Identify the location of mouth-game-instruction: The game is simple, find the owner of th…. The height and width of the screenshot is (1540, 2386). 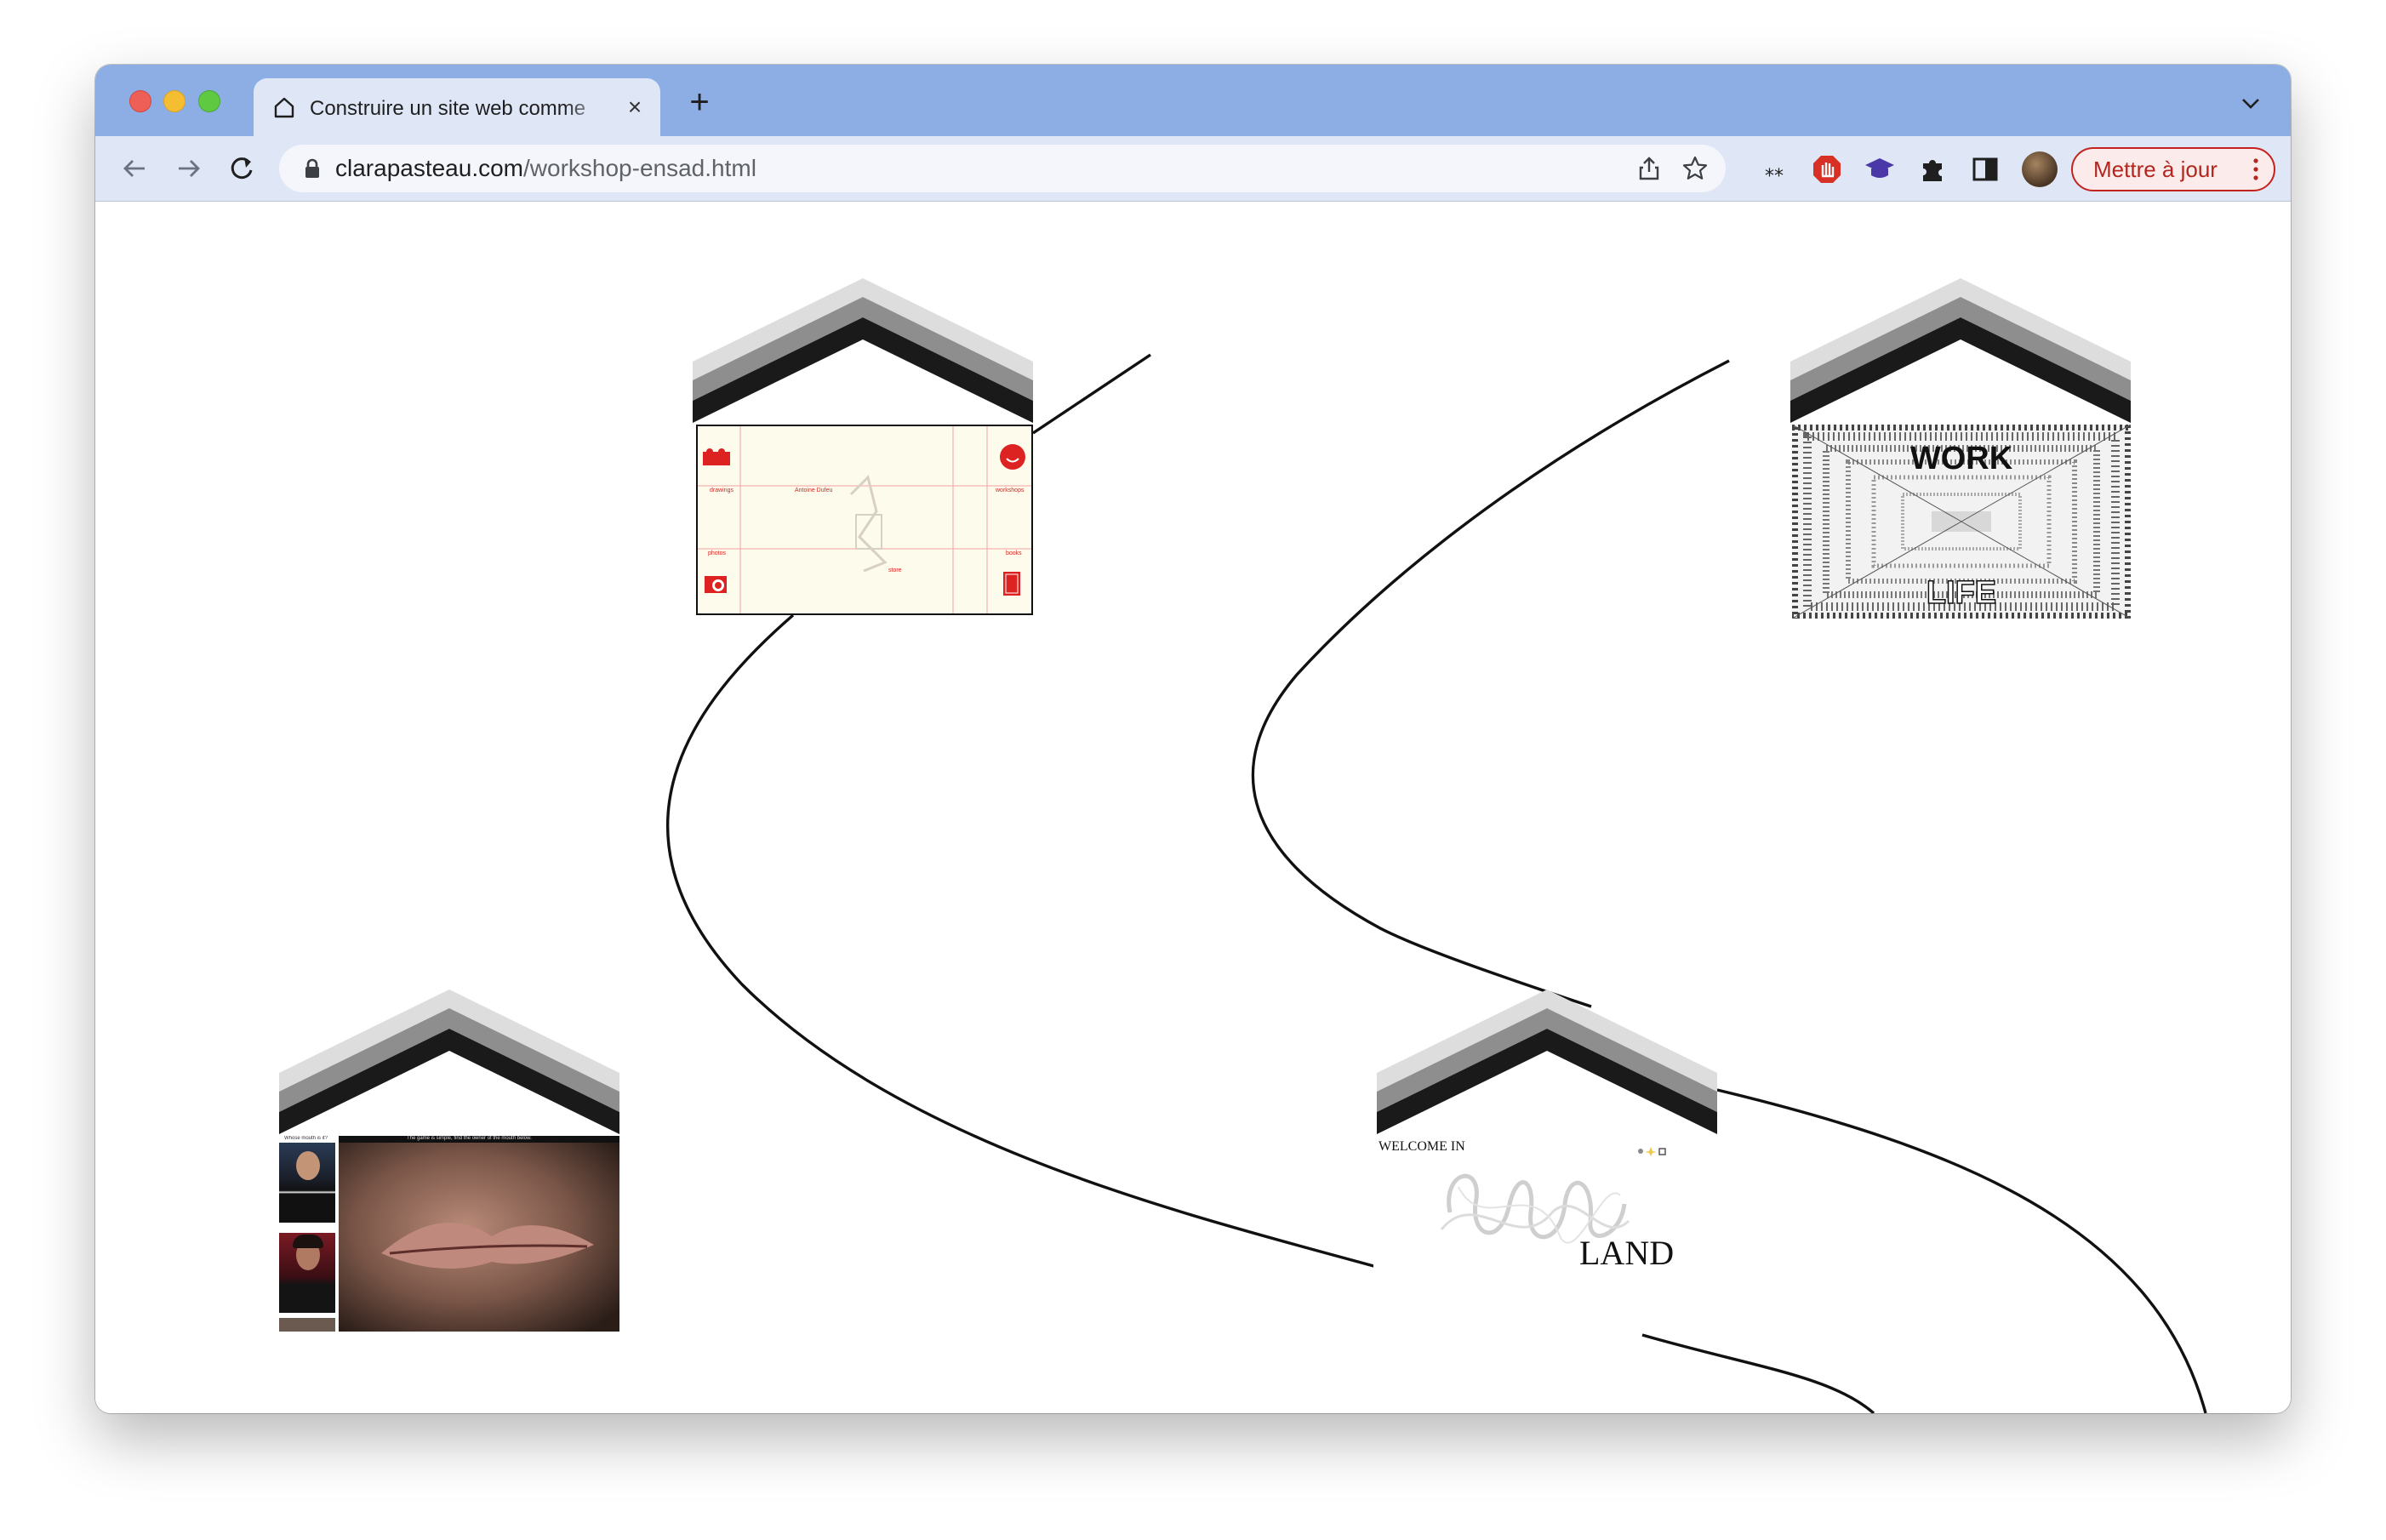
(469, 1138).